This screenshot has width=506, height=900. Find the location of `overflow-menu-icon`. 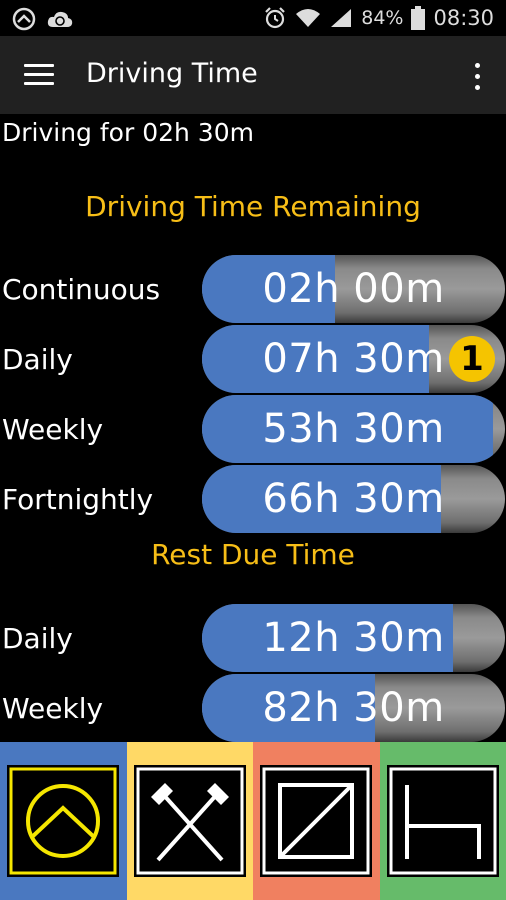

overflow-menu-icon is located at coordinates (477, 77).